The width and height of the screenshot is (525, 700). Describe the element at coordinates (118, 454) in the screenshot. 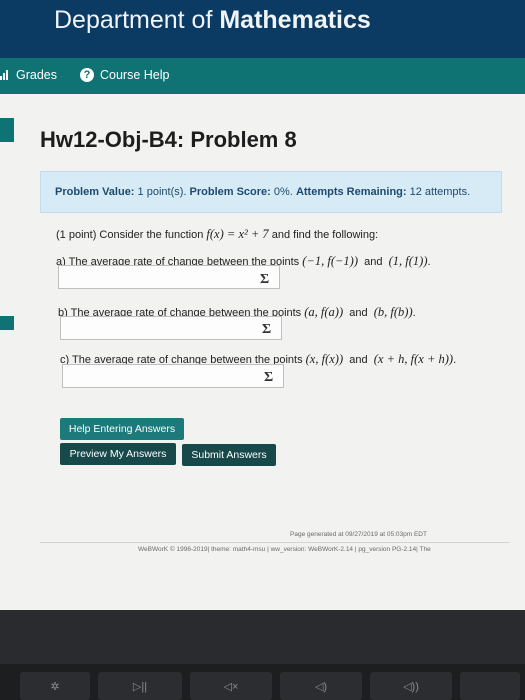

I see `preview-answers-button: Preview My Answers` at that location.